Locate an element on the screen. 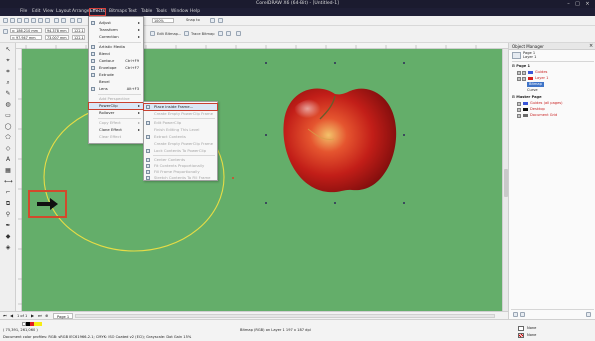  basic-shapes-icon: ◇ is located at coordinates (8, 148).